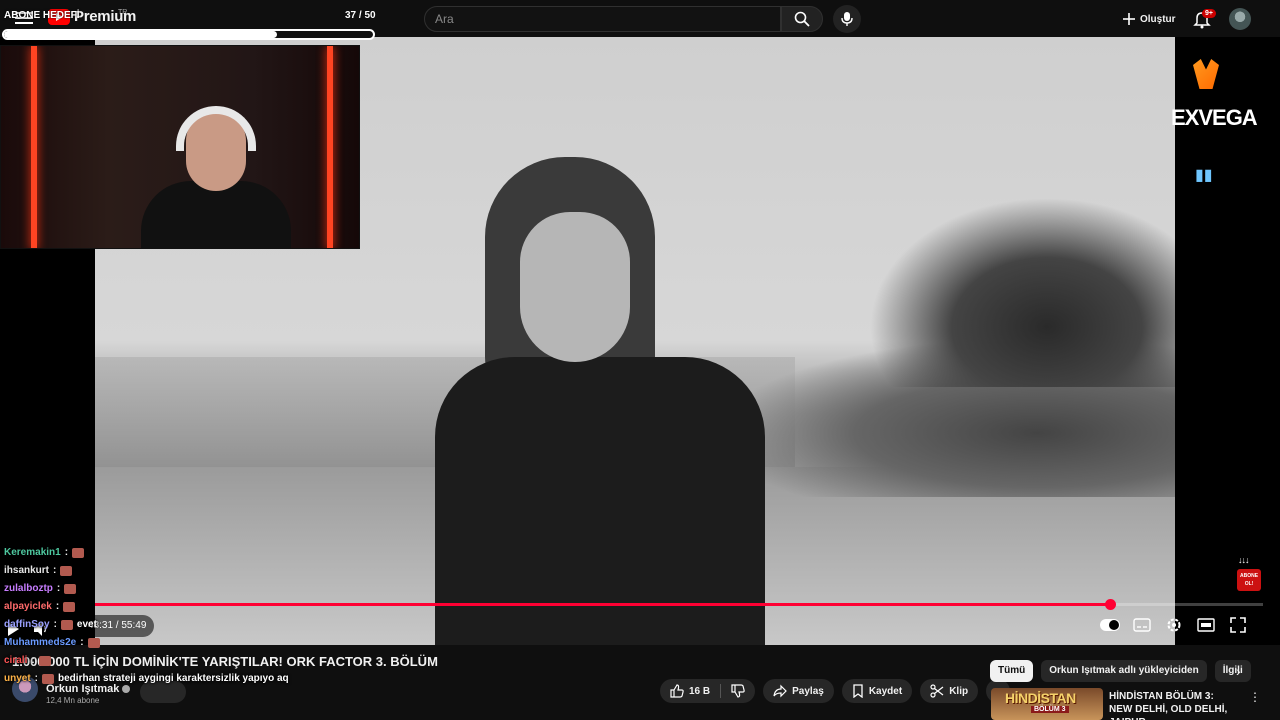  What do you see at coordinates (42, 15) in the screenshot?
I see `sub-goal-title: ABONE HEDEFİ` at bounding box center [42, 15].